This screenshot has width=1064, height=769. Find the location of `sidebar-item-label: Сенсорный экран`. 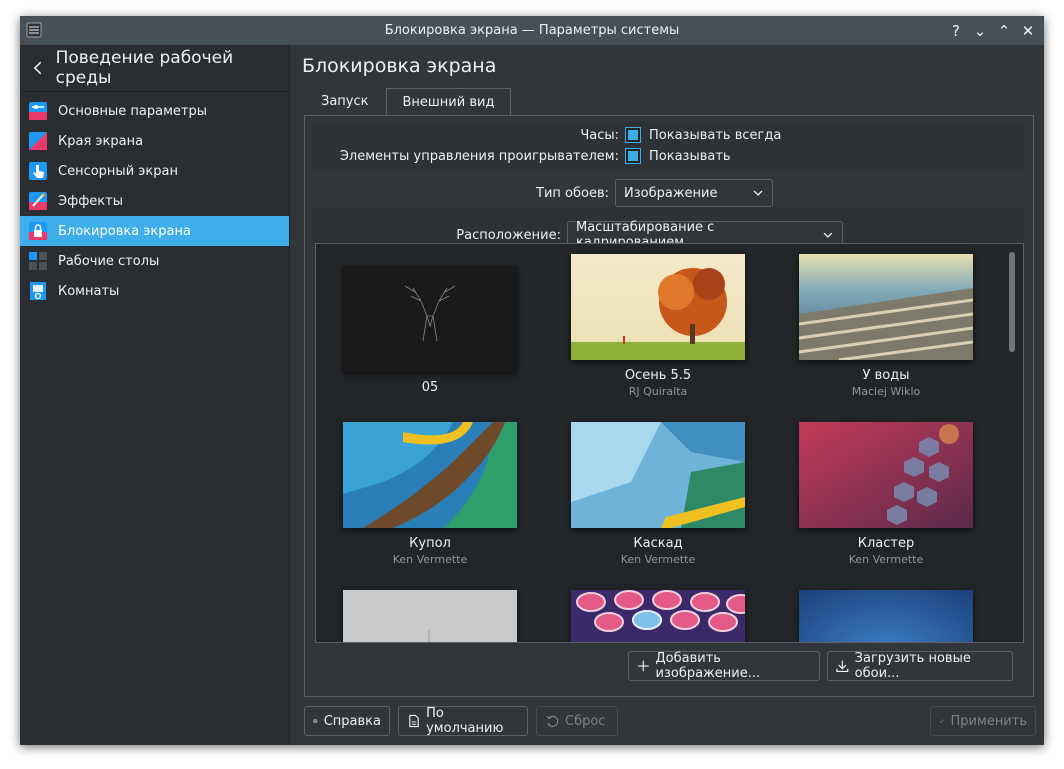

sidebar-item-label: Сенсорный экран is located at coordinates (118, 171).